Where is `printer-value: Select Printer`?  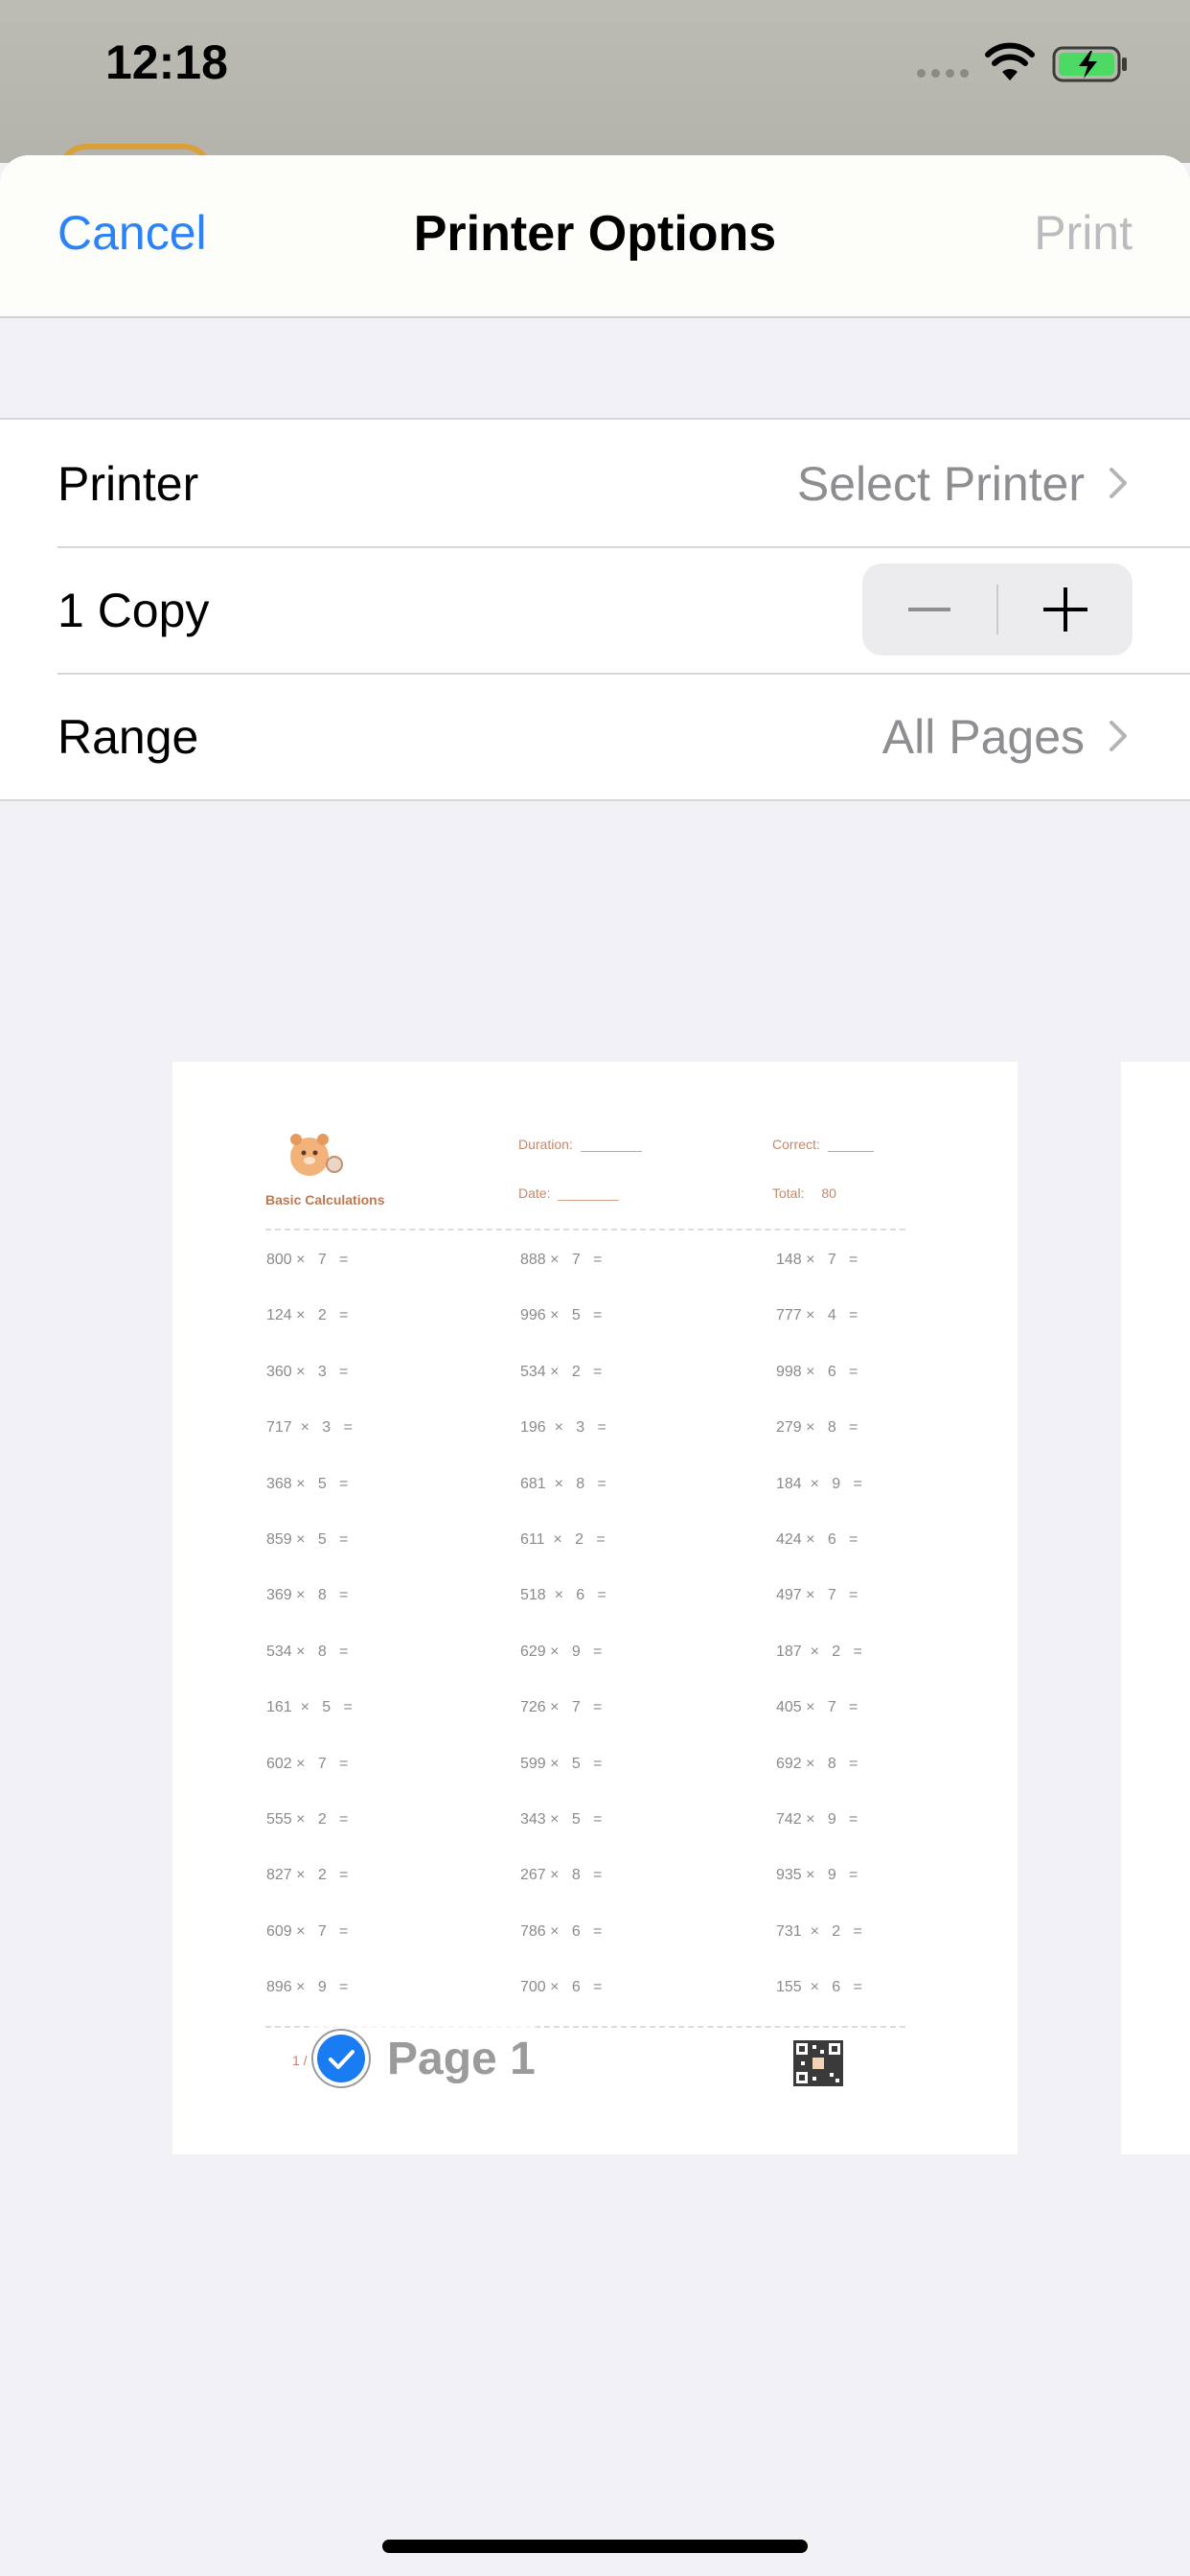
printer-value: Select Printer is located at coordinates (941, 484).